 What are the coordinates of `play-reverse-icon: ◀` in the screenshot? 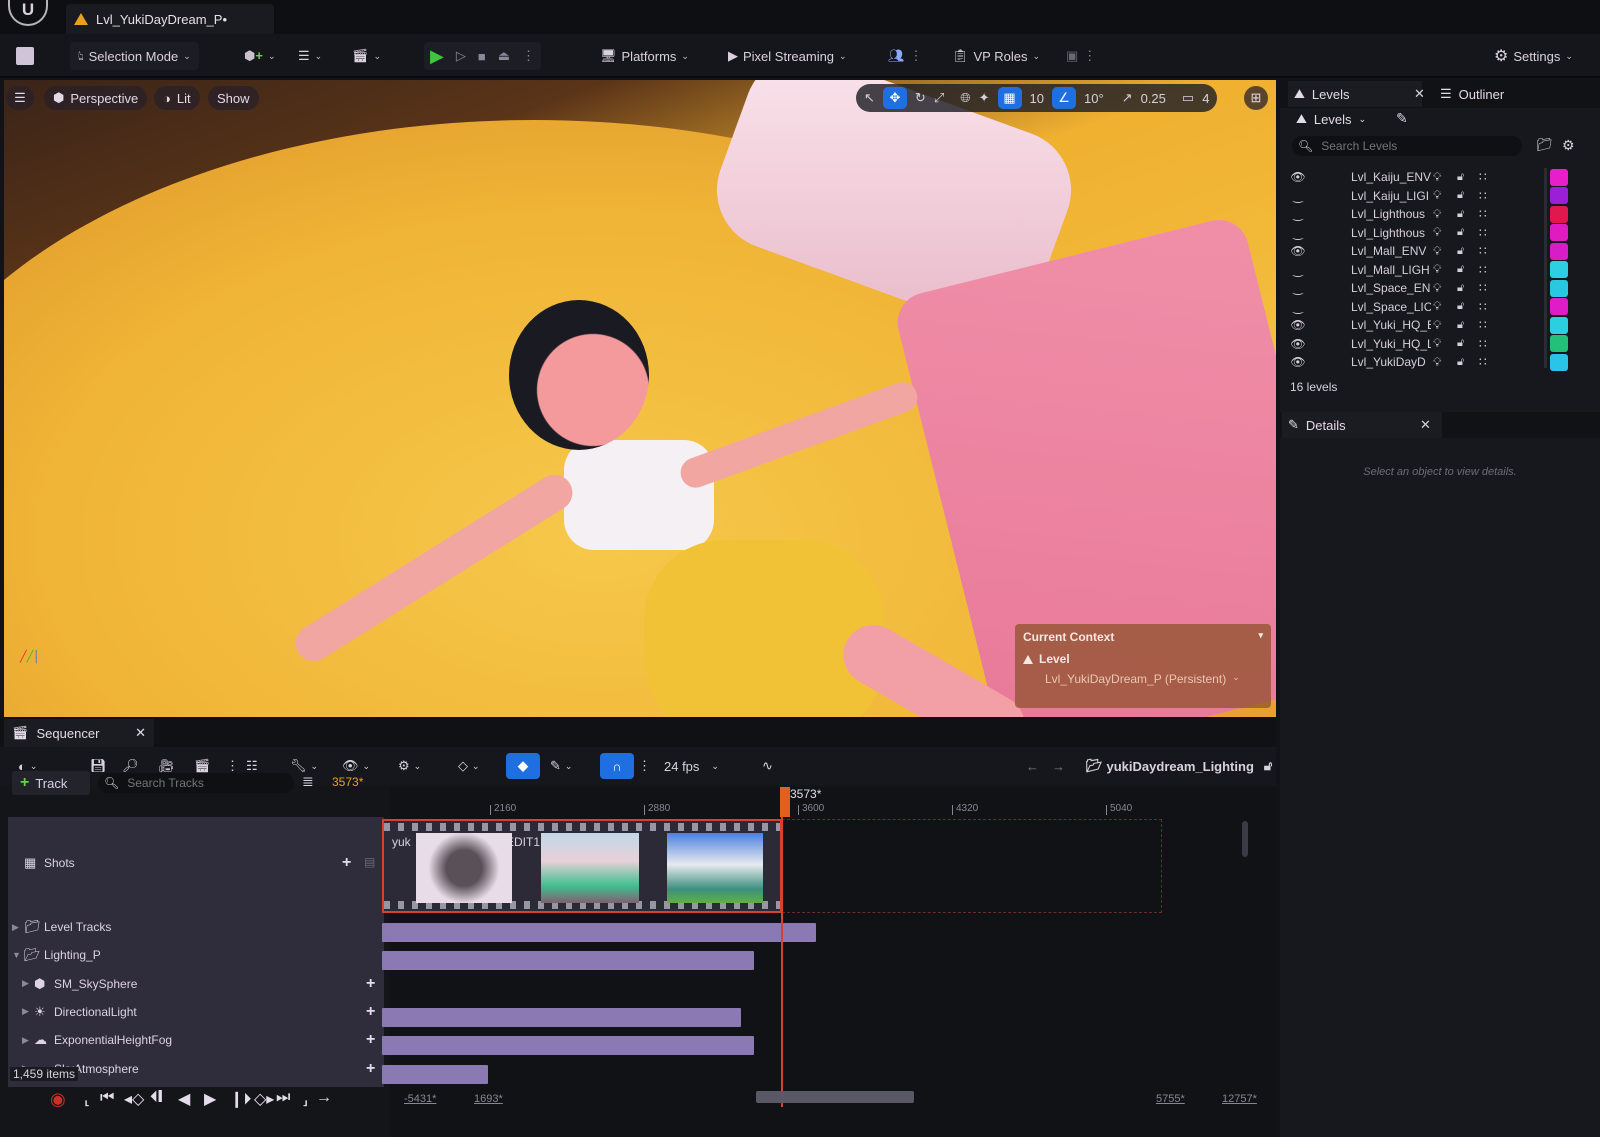 It's located at (184, 1099).